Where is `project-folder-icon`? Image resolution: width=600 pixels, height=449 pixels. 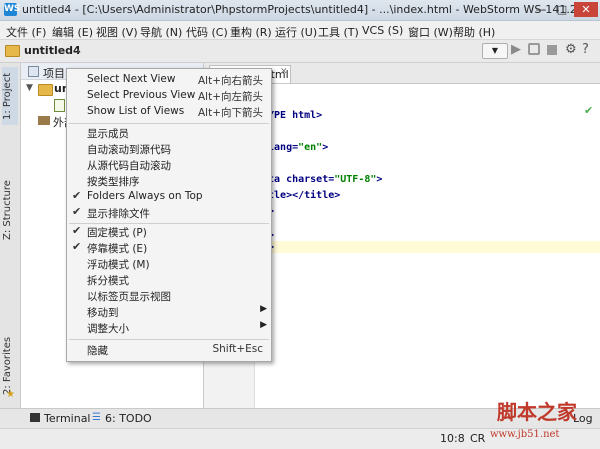 project-folder-icon is located at coordinates (45, 90).